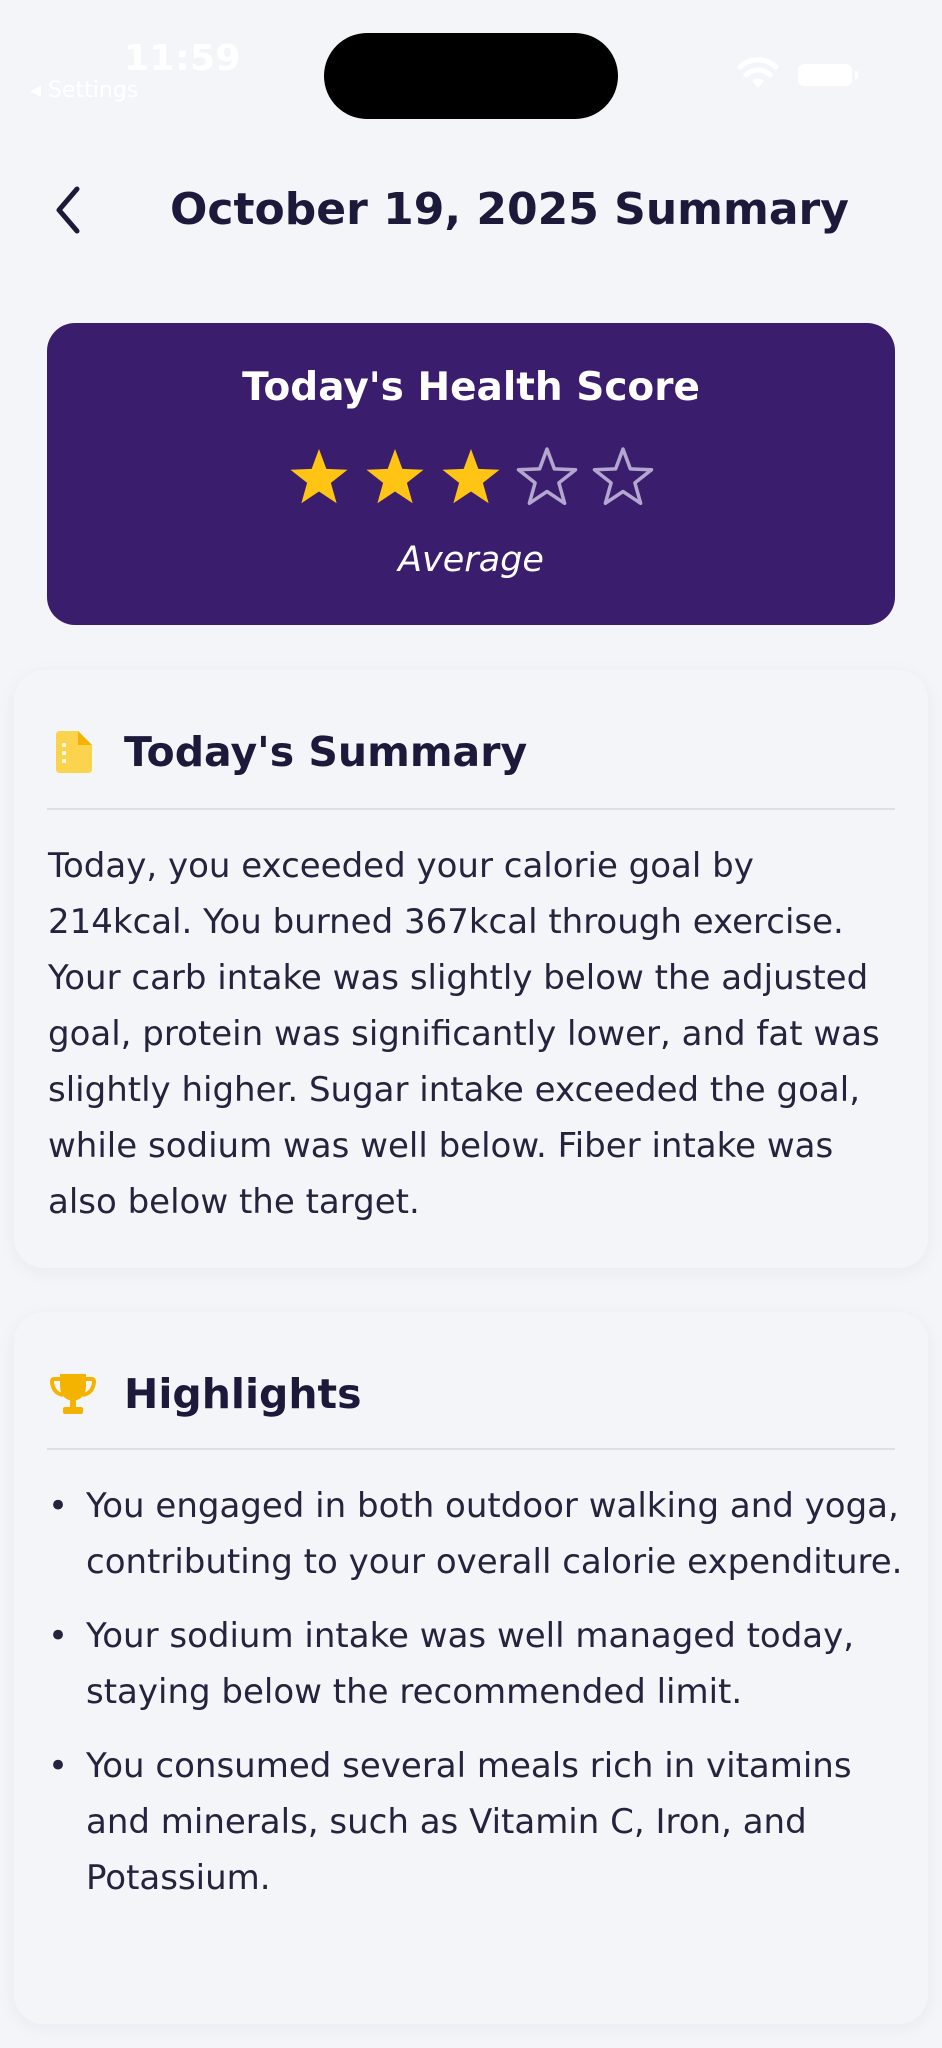  I want to click on highlights-header: Highlights, so click(206, 1394).